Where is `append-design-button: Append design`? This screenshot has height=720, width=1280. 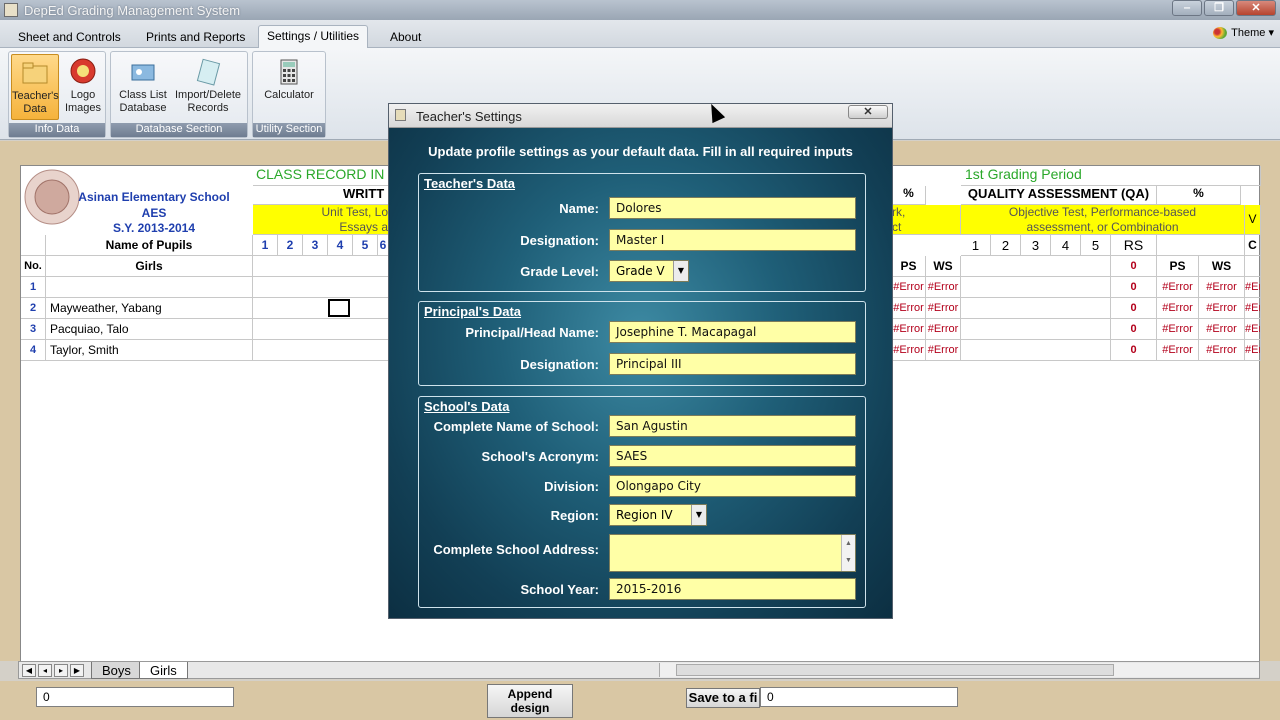 append-design-button: Append design is located at coordinates (530, 701).